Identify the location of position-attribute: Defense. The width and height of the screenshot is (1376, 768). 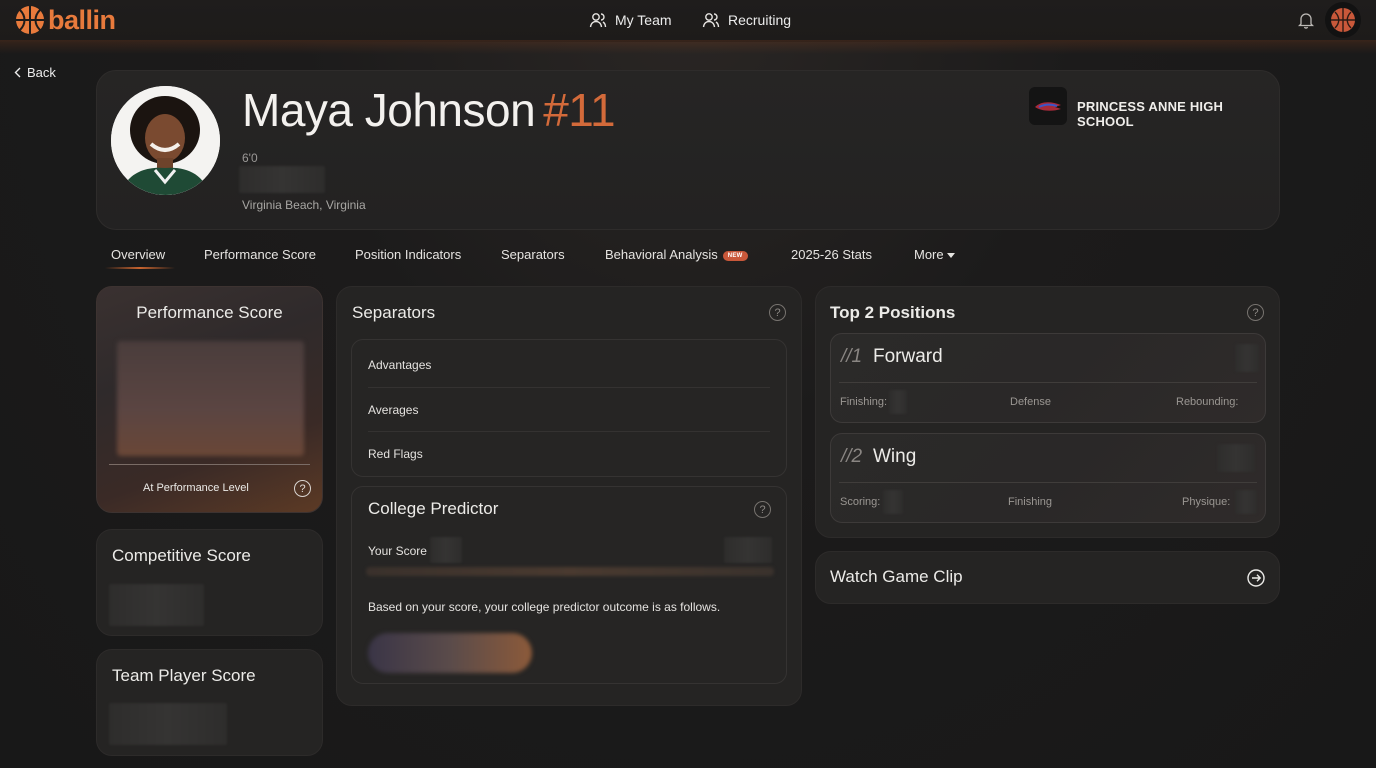
(1030, 402).